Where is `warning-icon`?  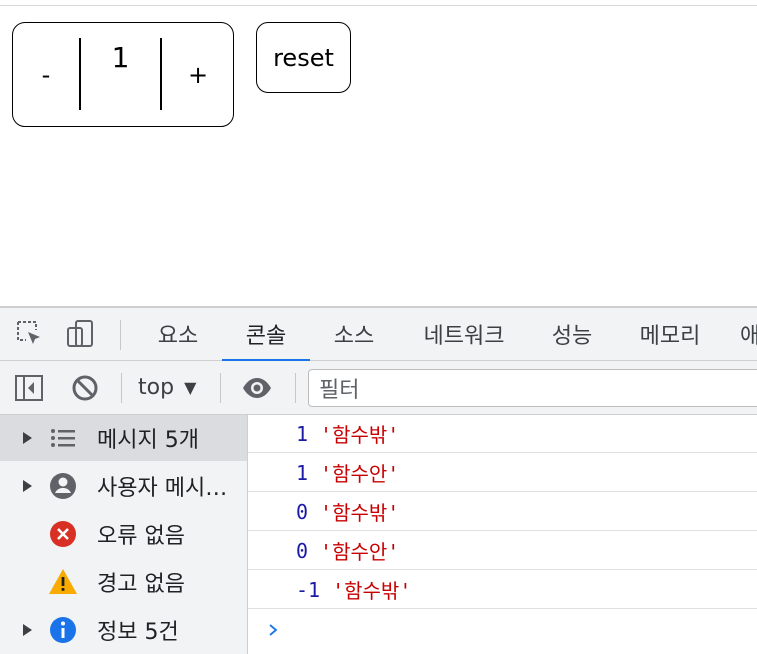
warning-icon is located at coordinates (63, 581).